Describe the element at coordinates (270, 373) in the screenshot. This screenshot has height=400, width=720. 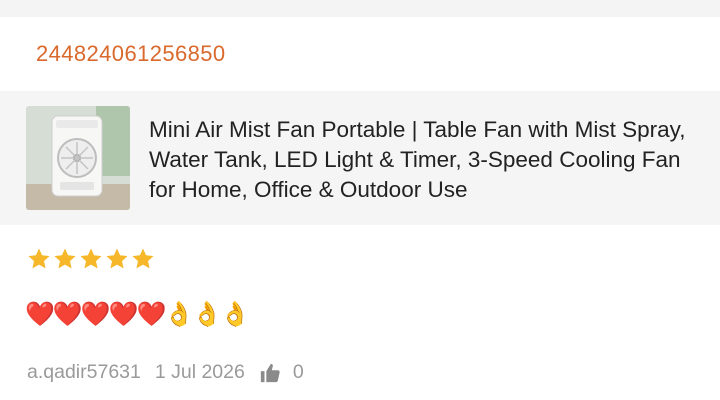
I see `thumbs-up-icon` at that location.